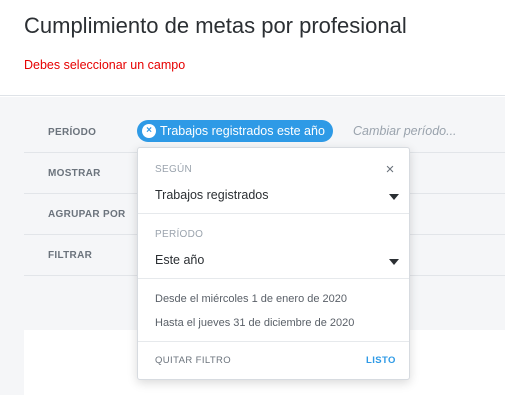 The width and height of the screenshot is (505, 395). I want to click on remove-filter-button: QUITAR FILTRO, so click(193, 360).